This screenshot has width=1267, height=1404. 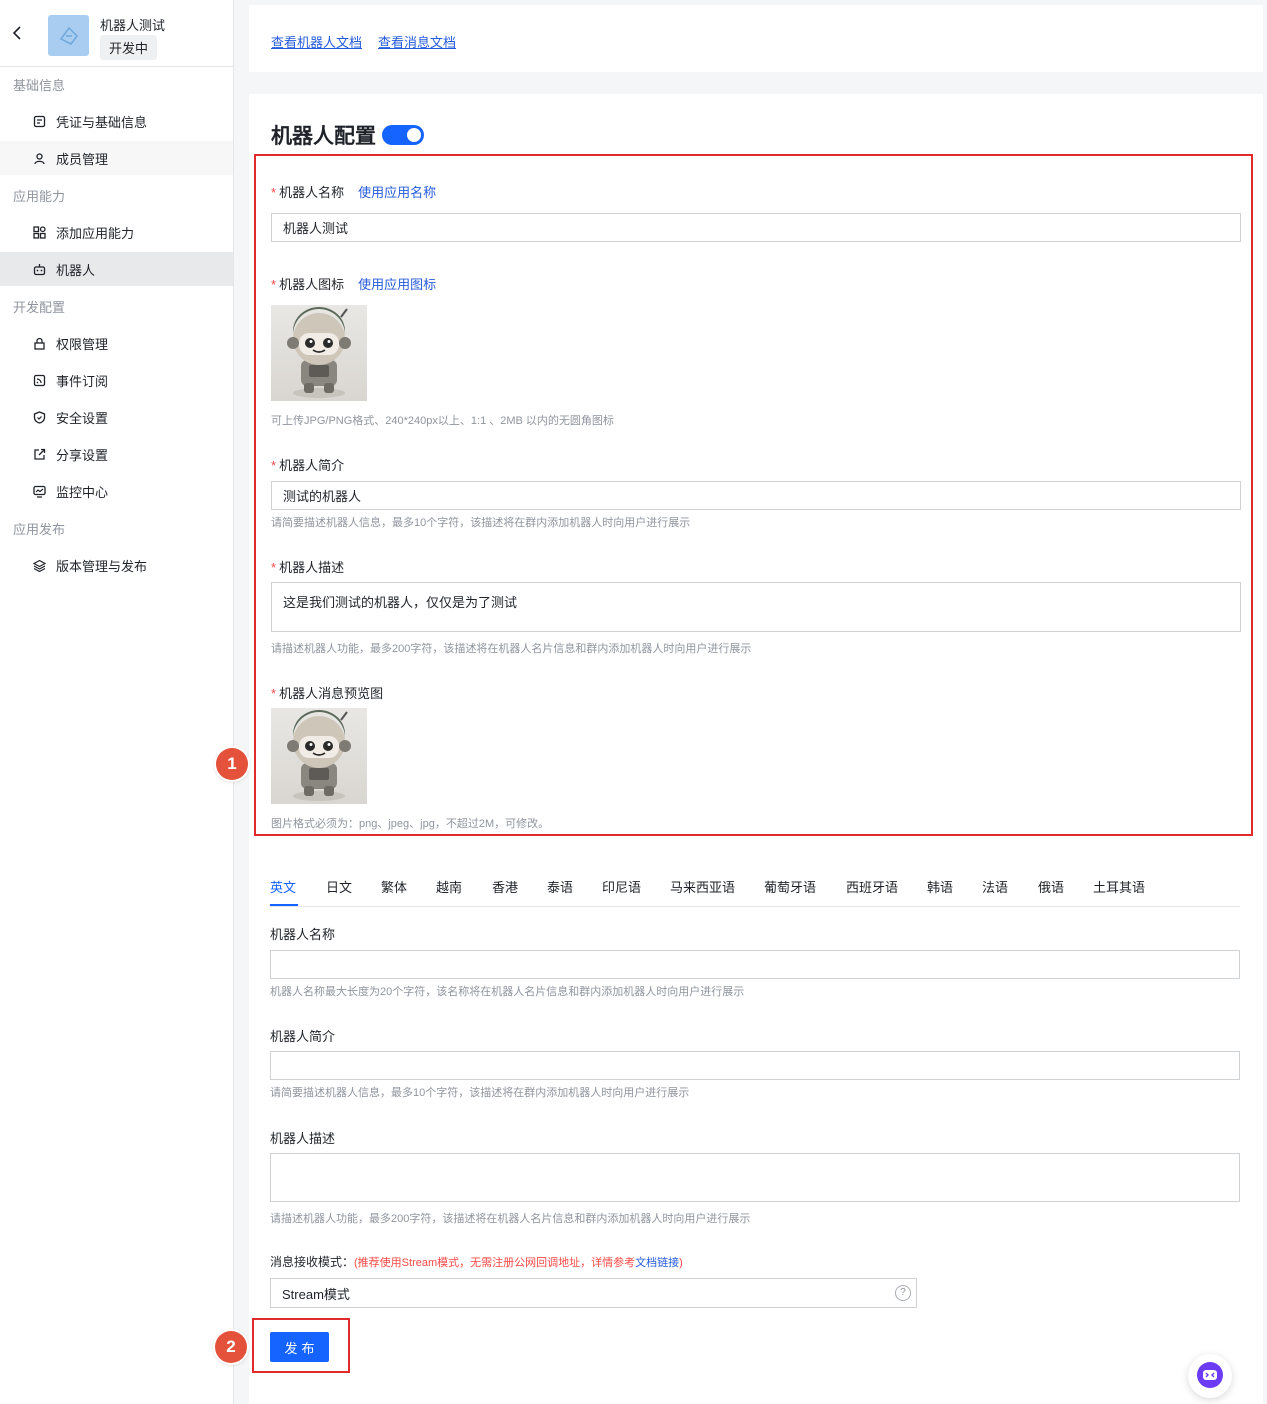 I want to click on tab-hk: 香港, so click(x=505, y=886).